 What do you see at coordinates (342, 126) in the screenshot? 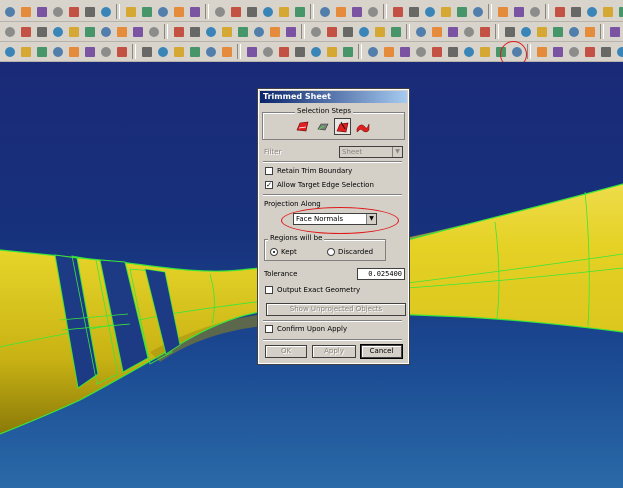
I see `projection-direction-step` at bounding box center [342, 126].